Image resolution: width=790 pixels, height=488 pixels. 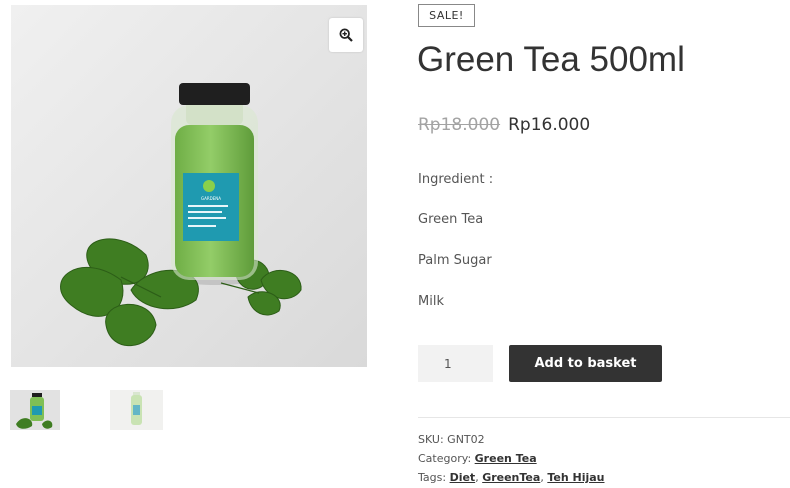 What do you see at coordinates (455, 260) in the screenshot?
I see `ingredient-item: Palm Sugar` at bounding box center [455, 260].